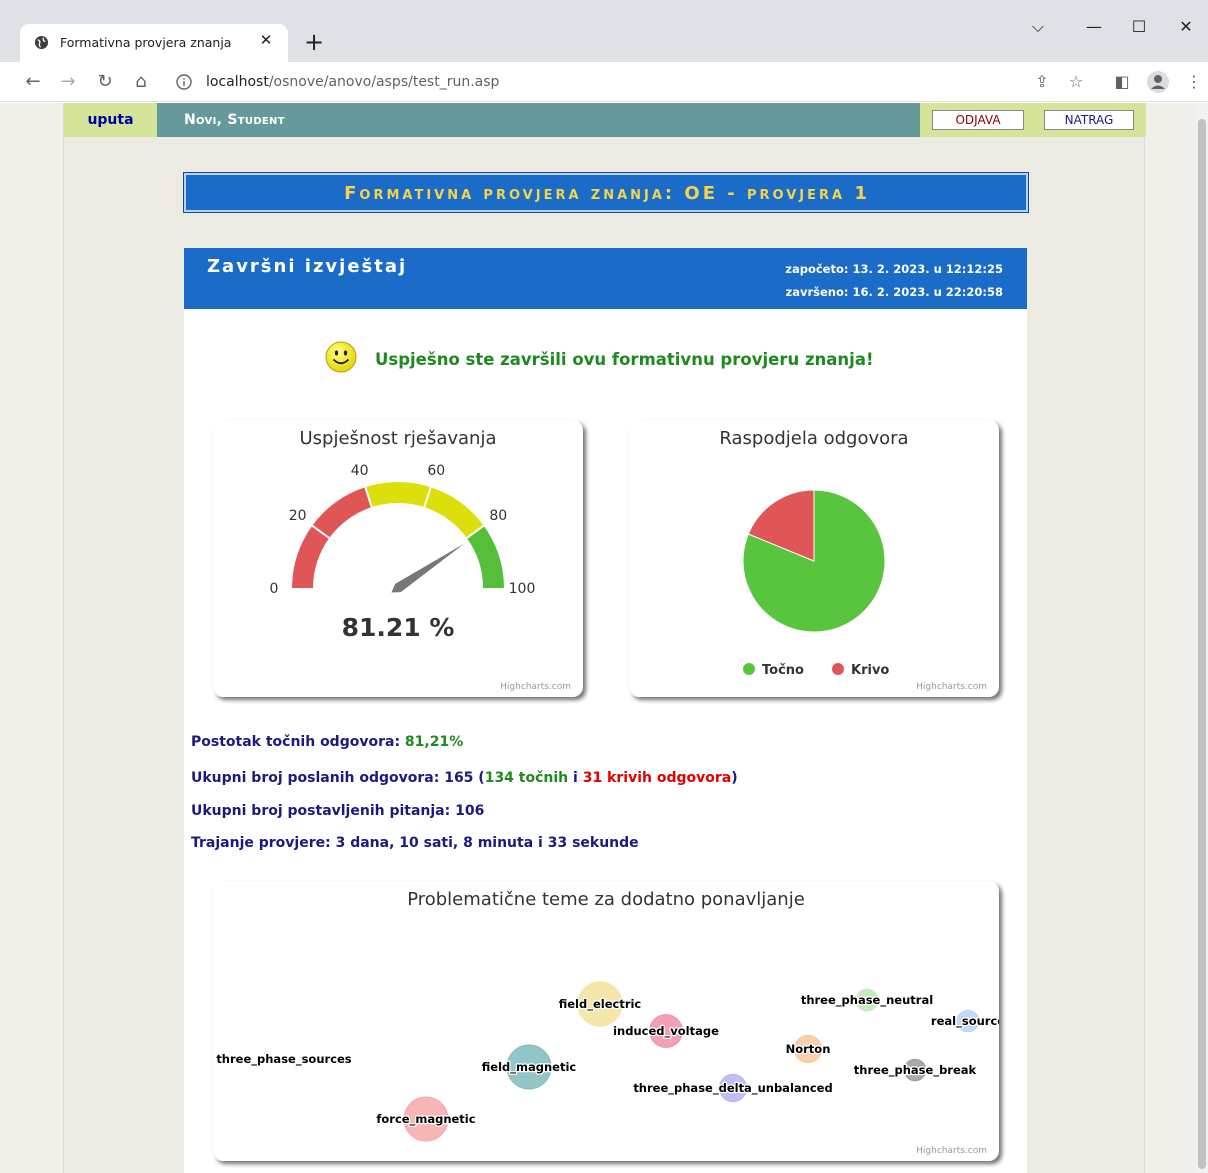  What do you see at coordinates (436, 471) in the screenshot?
I see `gauge-tick-label: 60` at bounding box center [436, 471].